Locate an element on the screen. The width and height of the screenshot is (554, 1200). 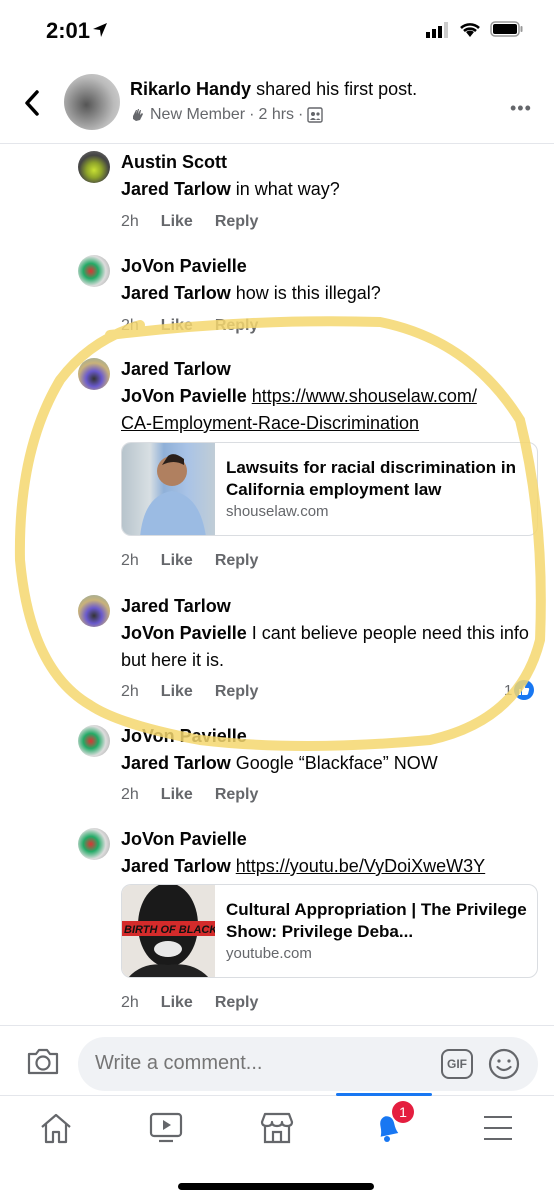
video-thumbnail-image: BIRTH OF BLACK is located at coordinates (170, 931).